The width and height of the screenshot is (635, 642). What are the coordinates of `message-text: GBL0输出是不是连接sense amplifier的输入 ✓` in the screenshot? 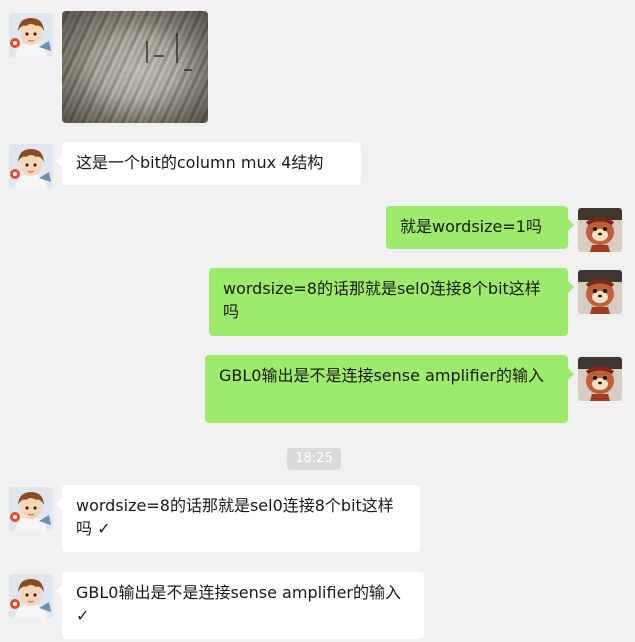 It's located at (238, 604).